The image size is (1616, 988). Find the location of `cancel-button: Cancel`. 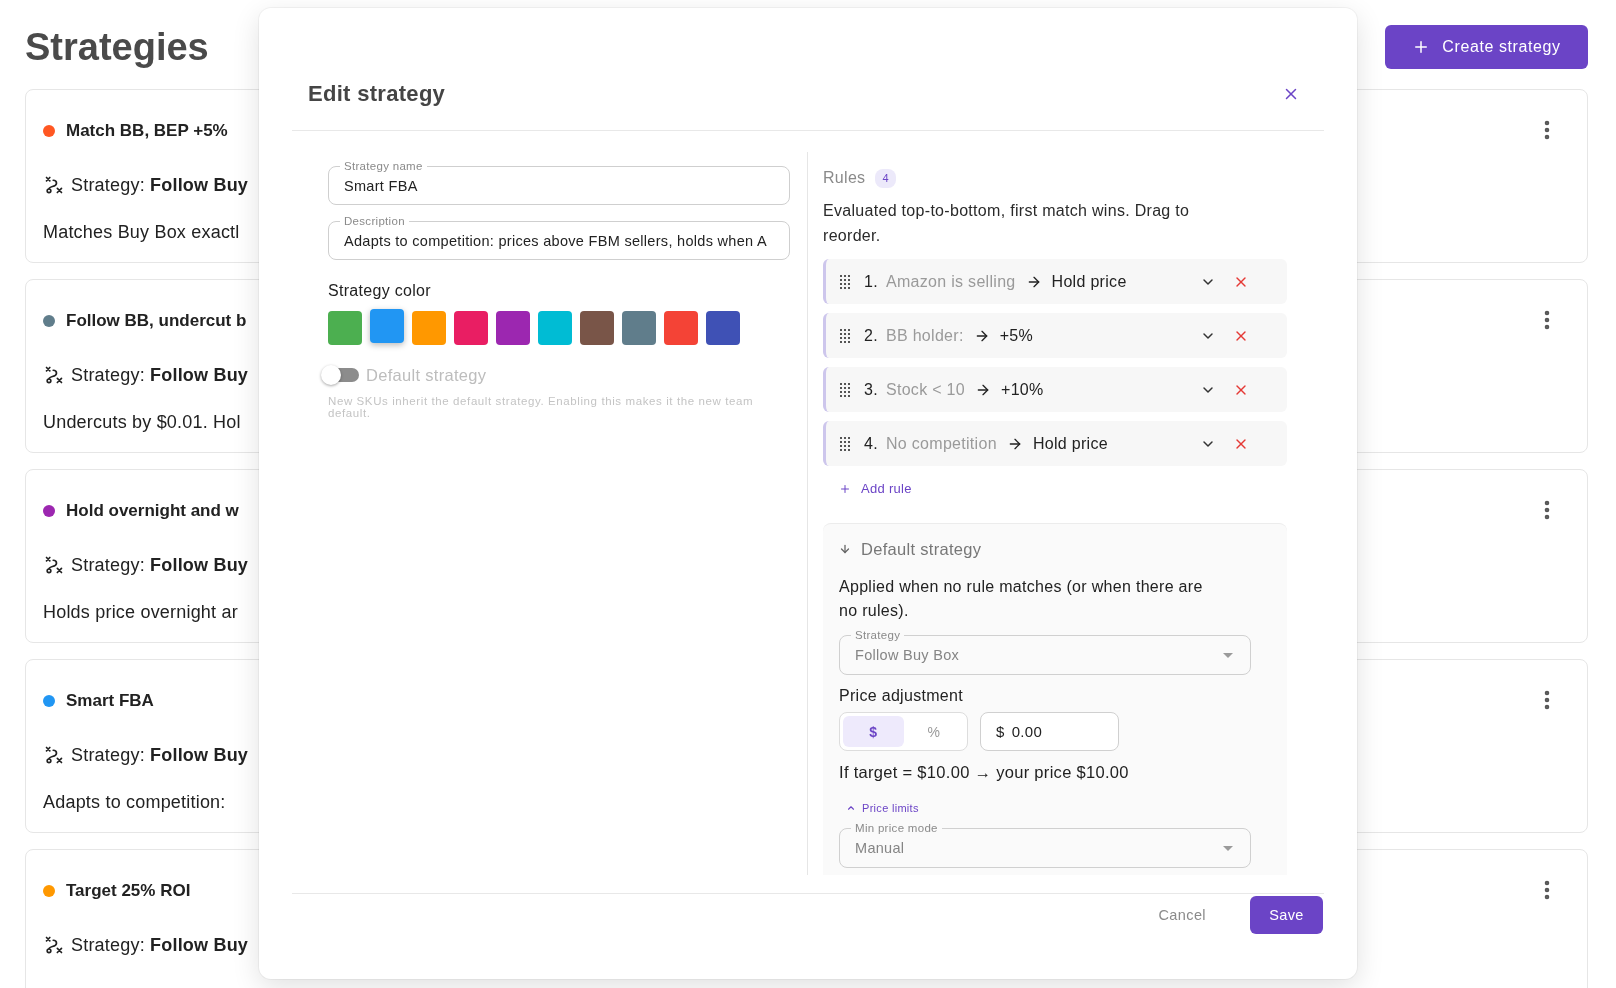

cancel-button: Cancel is located at coordinates (1182, 915).